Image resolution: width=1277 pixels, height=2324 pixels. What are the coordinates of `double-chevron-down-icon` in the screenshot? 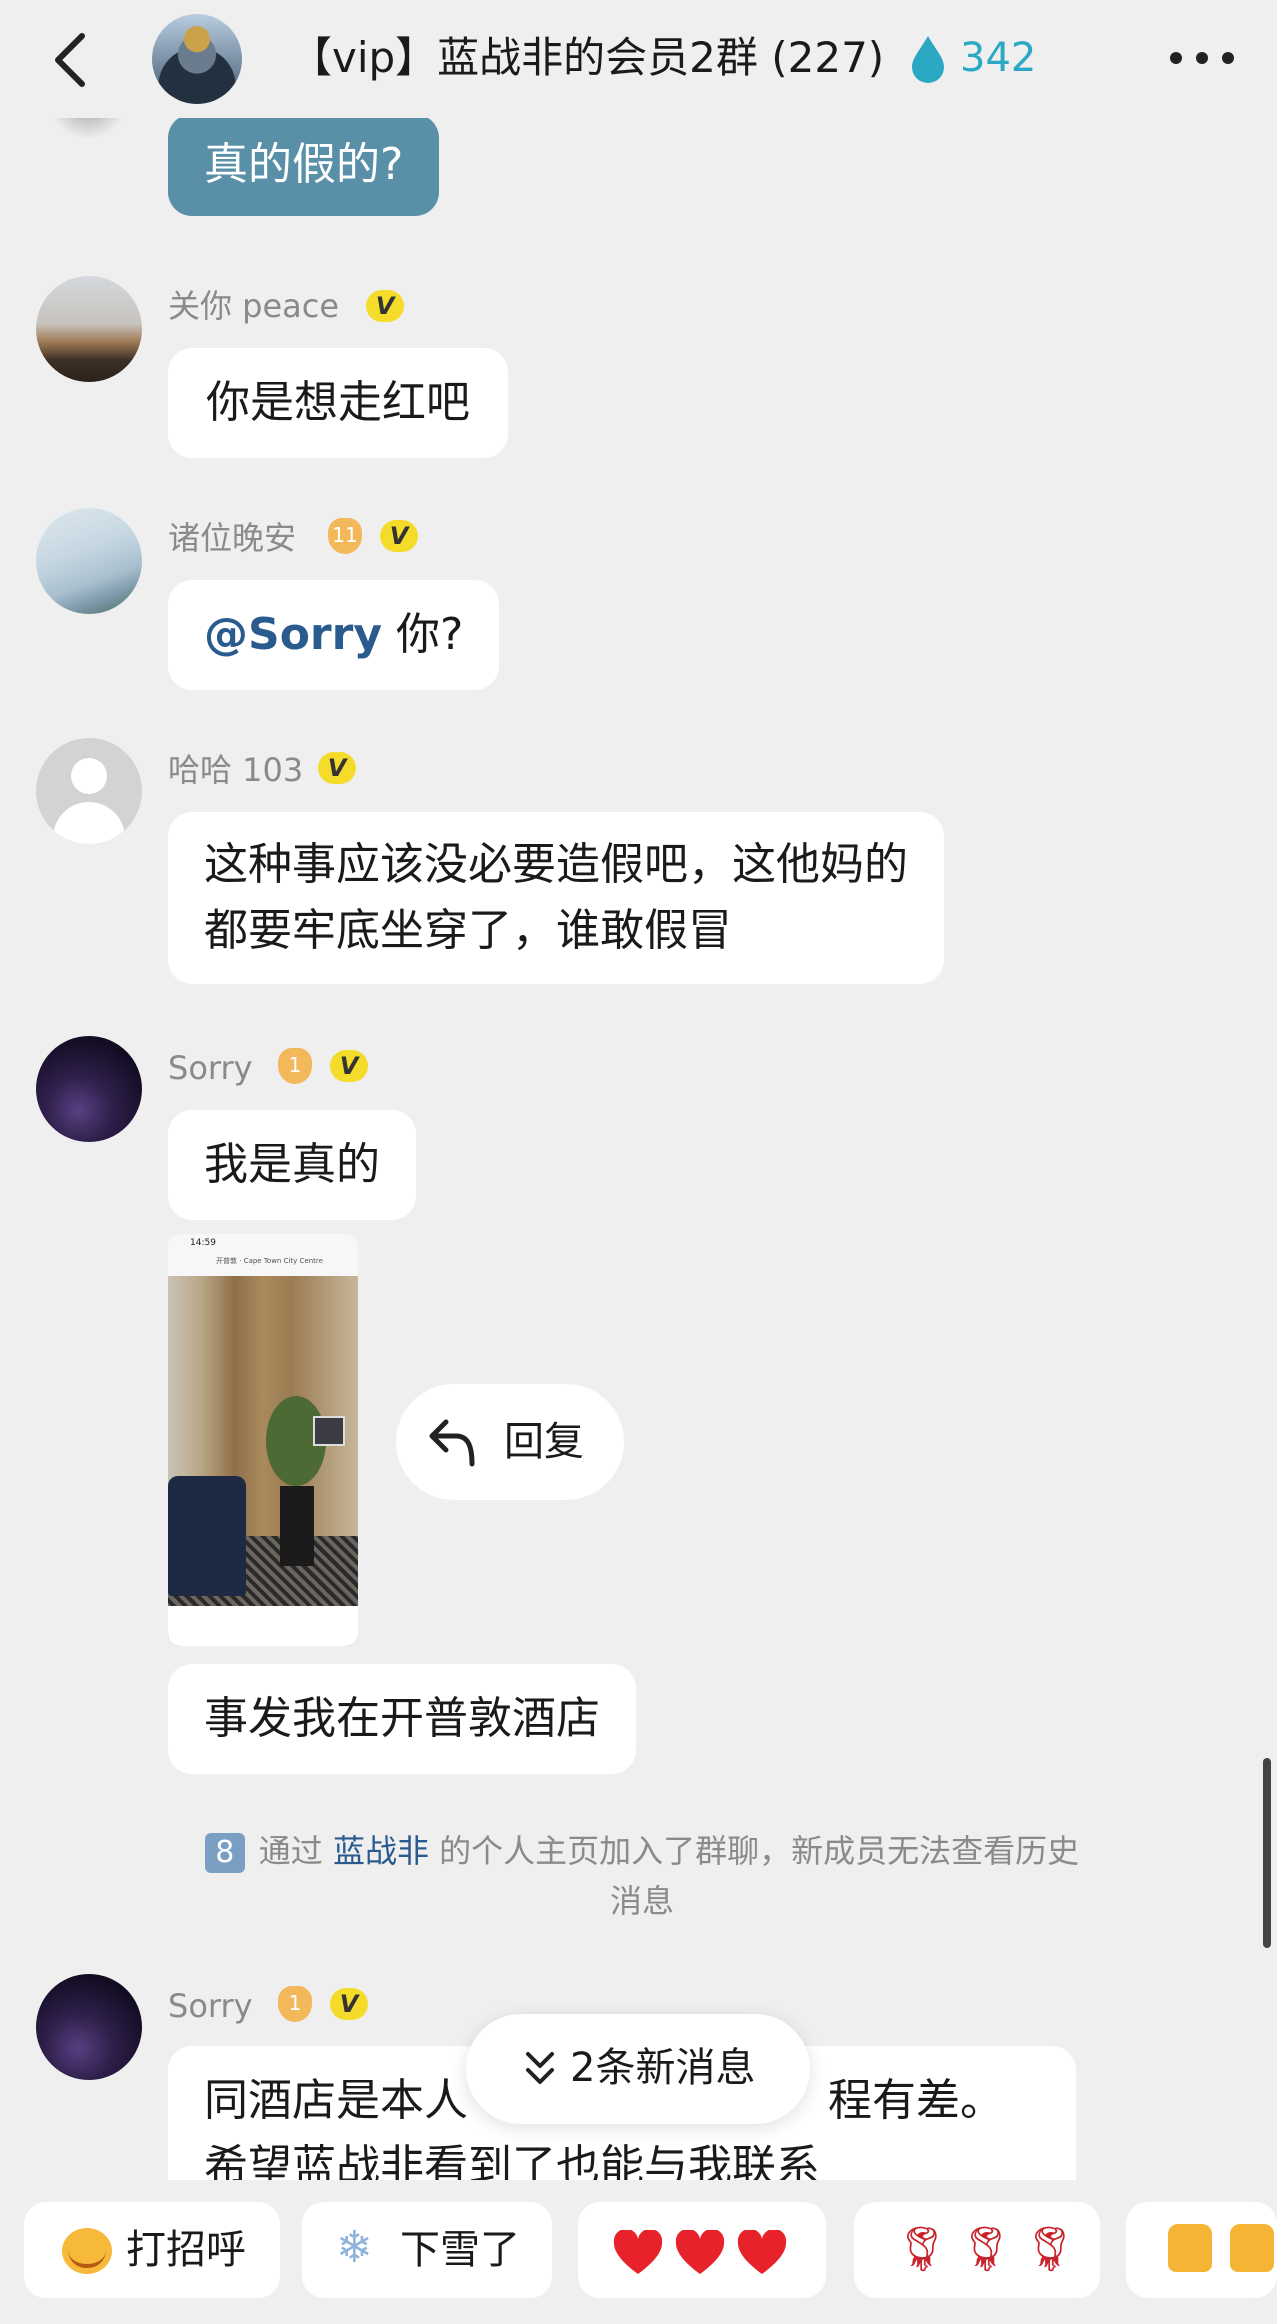 It's located at (540, 2068).